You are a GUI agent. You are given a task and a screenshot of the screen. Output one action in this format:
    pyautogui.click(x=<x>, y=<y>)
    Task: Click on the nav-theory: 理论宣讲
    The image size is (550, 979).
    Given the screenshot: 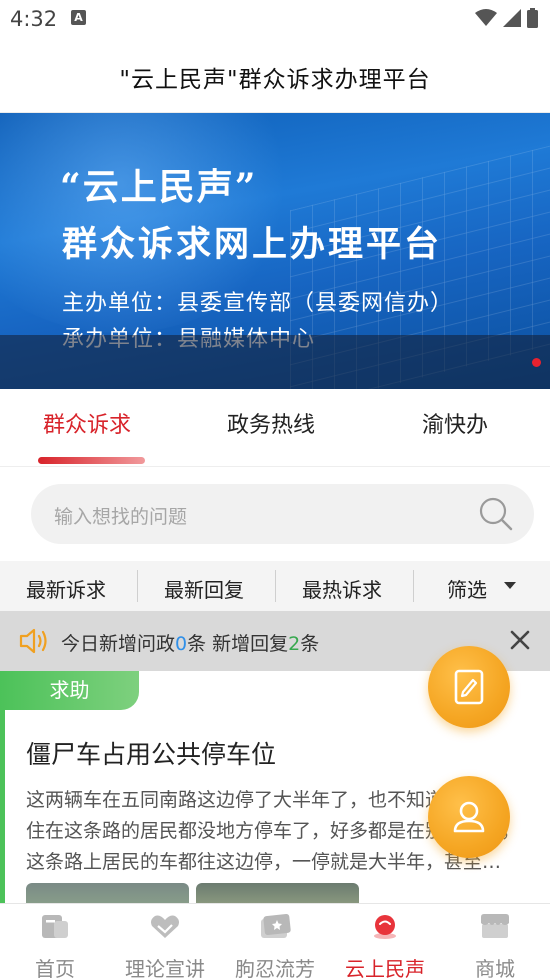 What is the action you would take?
    pyautogui.click(x=165, y=941)
    